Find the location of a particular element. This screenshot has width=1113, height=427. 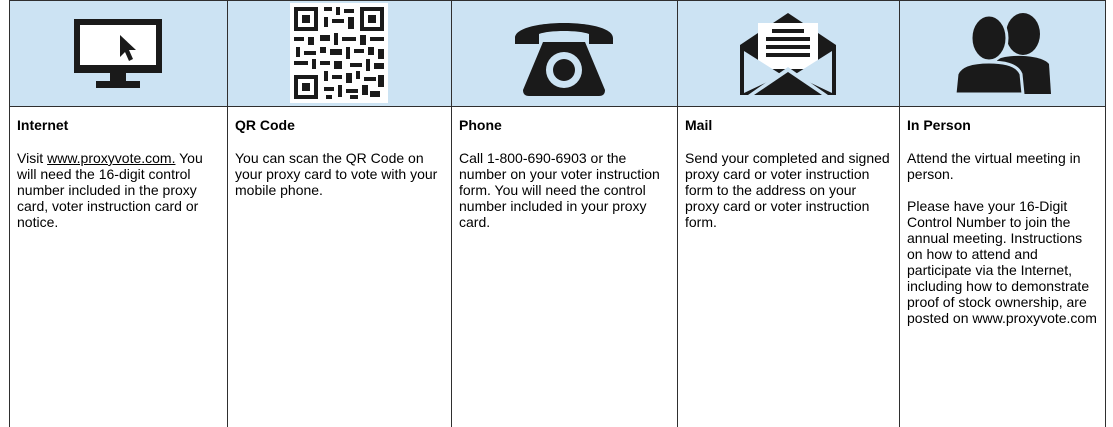

computer-monitor-icon is located at coordinates (118, 53).